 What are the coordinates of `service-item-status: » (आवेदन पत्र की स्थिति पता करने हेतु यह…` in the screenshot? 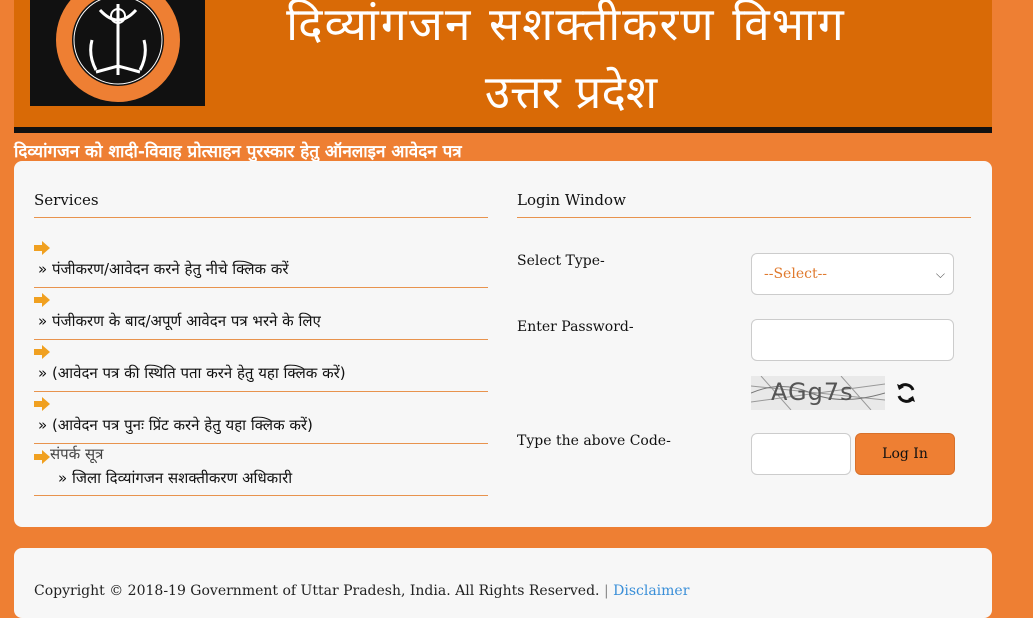 It's located at (261, 365).